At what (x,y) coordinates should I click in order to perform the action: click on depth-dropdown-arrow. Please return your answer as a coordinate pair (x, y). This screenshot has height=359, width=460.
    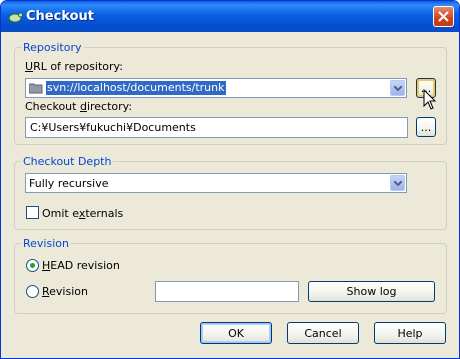
    Looking at the image, I should click on (397, 183).